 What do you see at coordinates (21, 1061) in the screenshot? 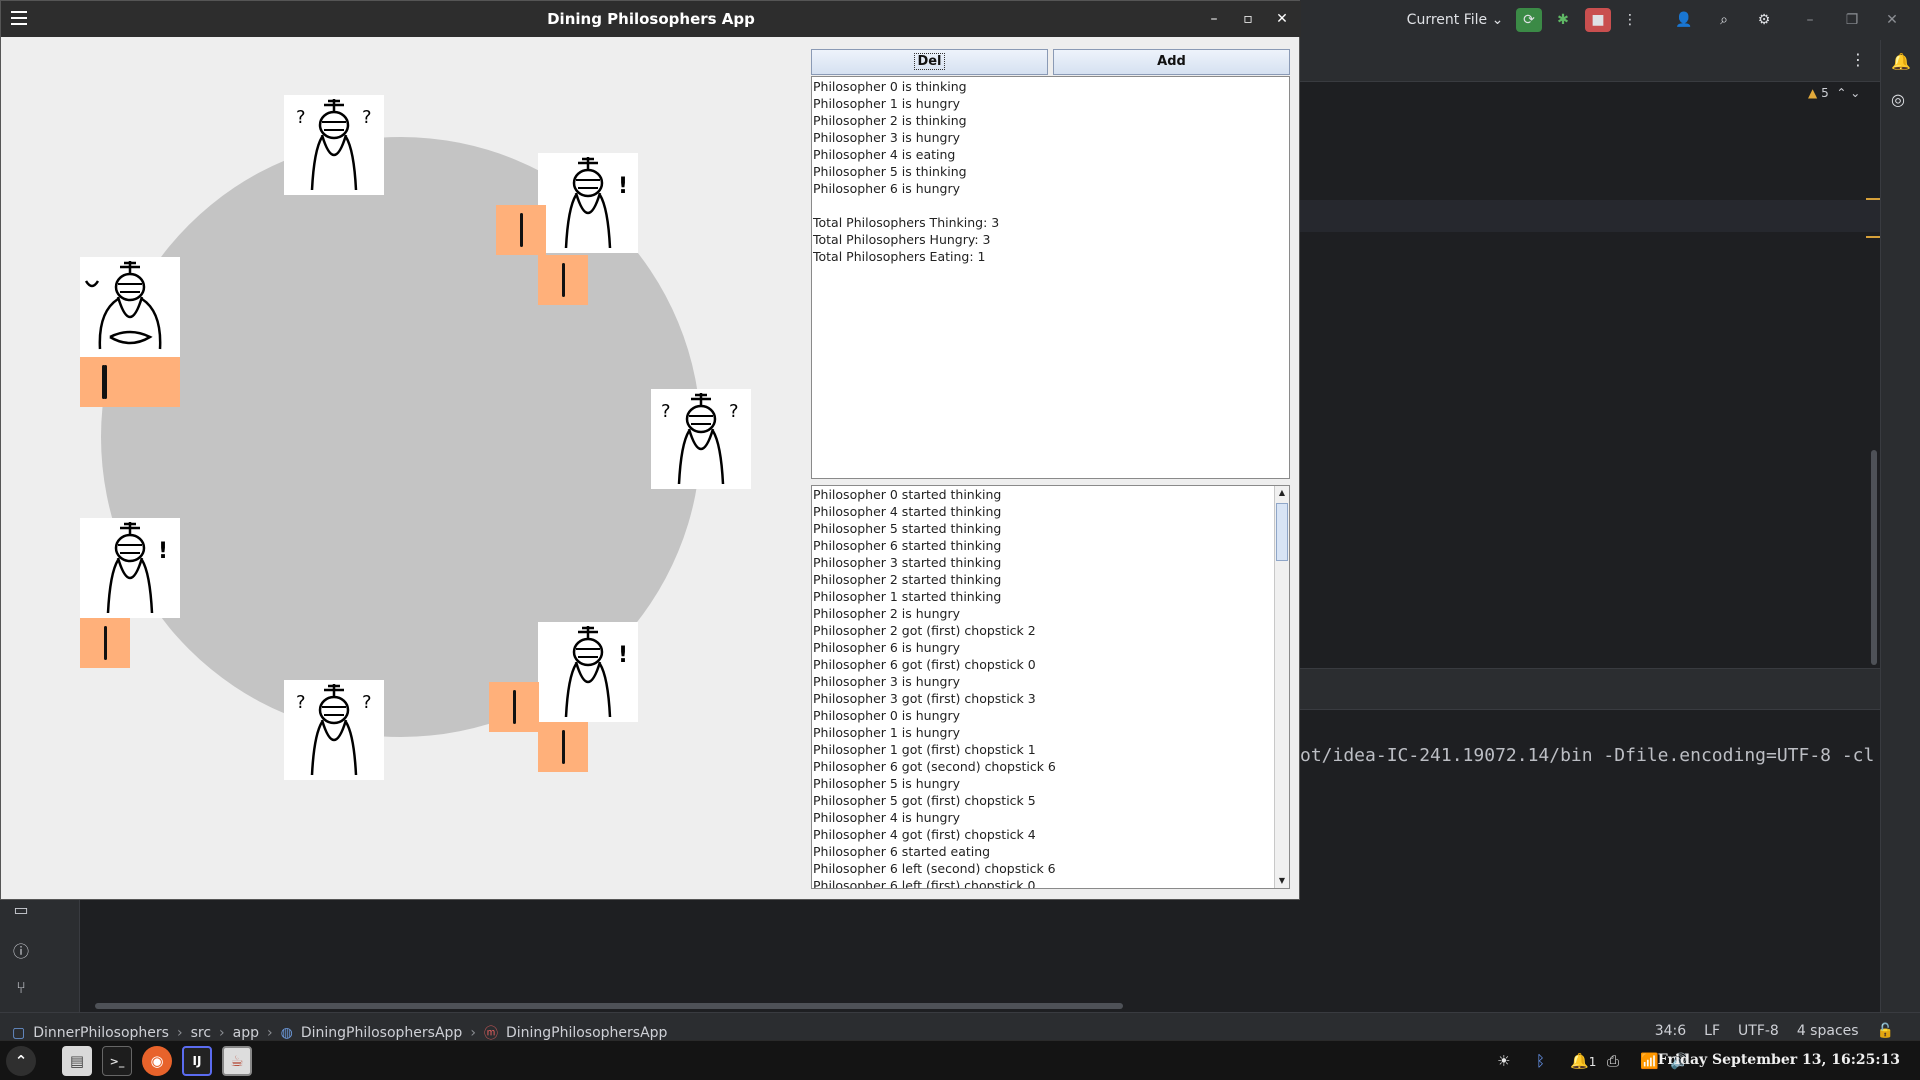
I see `launcher-icon: ⌃` at bounding box center [21, 1061].